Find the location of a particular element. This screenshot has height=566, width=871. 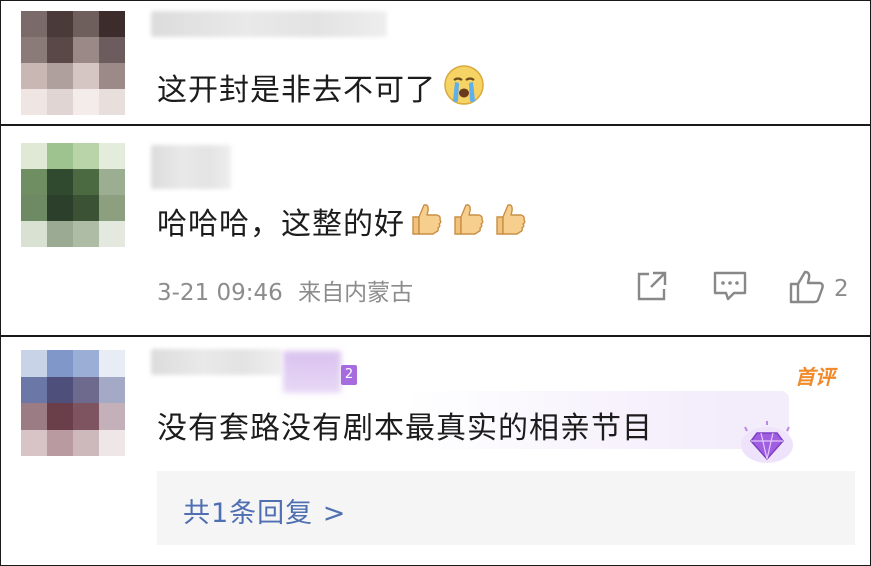

share-button is located at coordinates (652, 288).